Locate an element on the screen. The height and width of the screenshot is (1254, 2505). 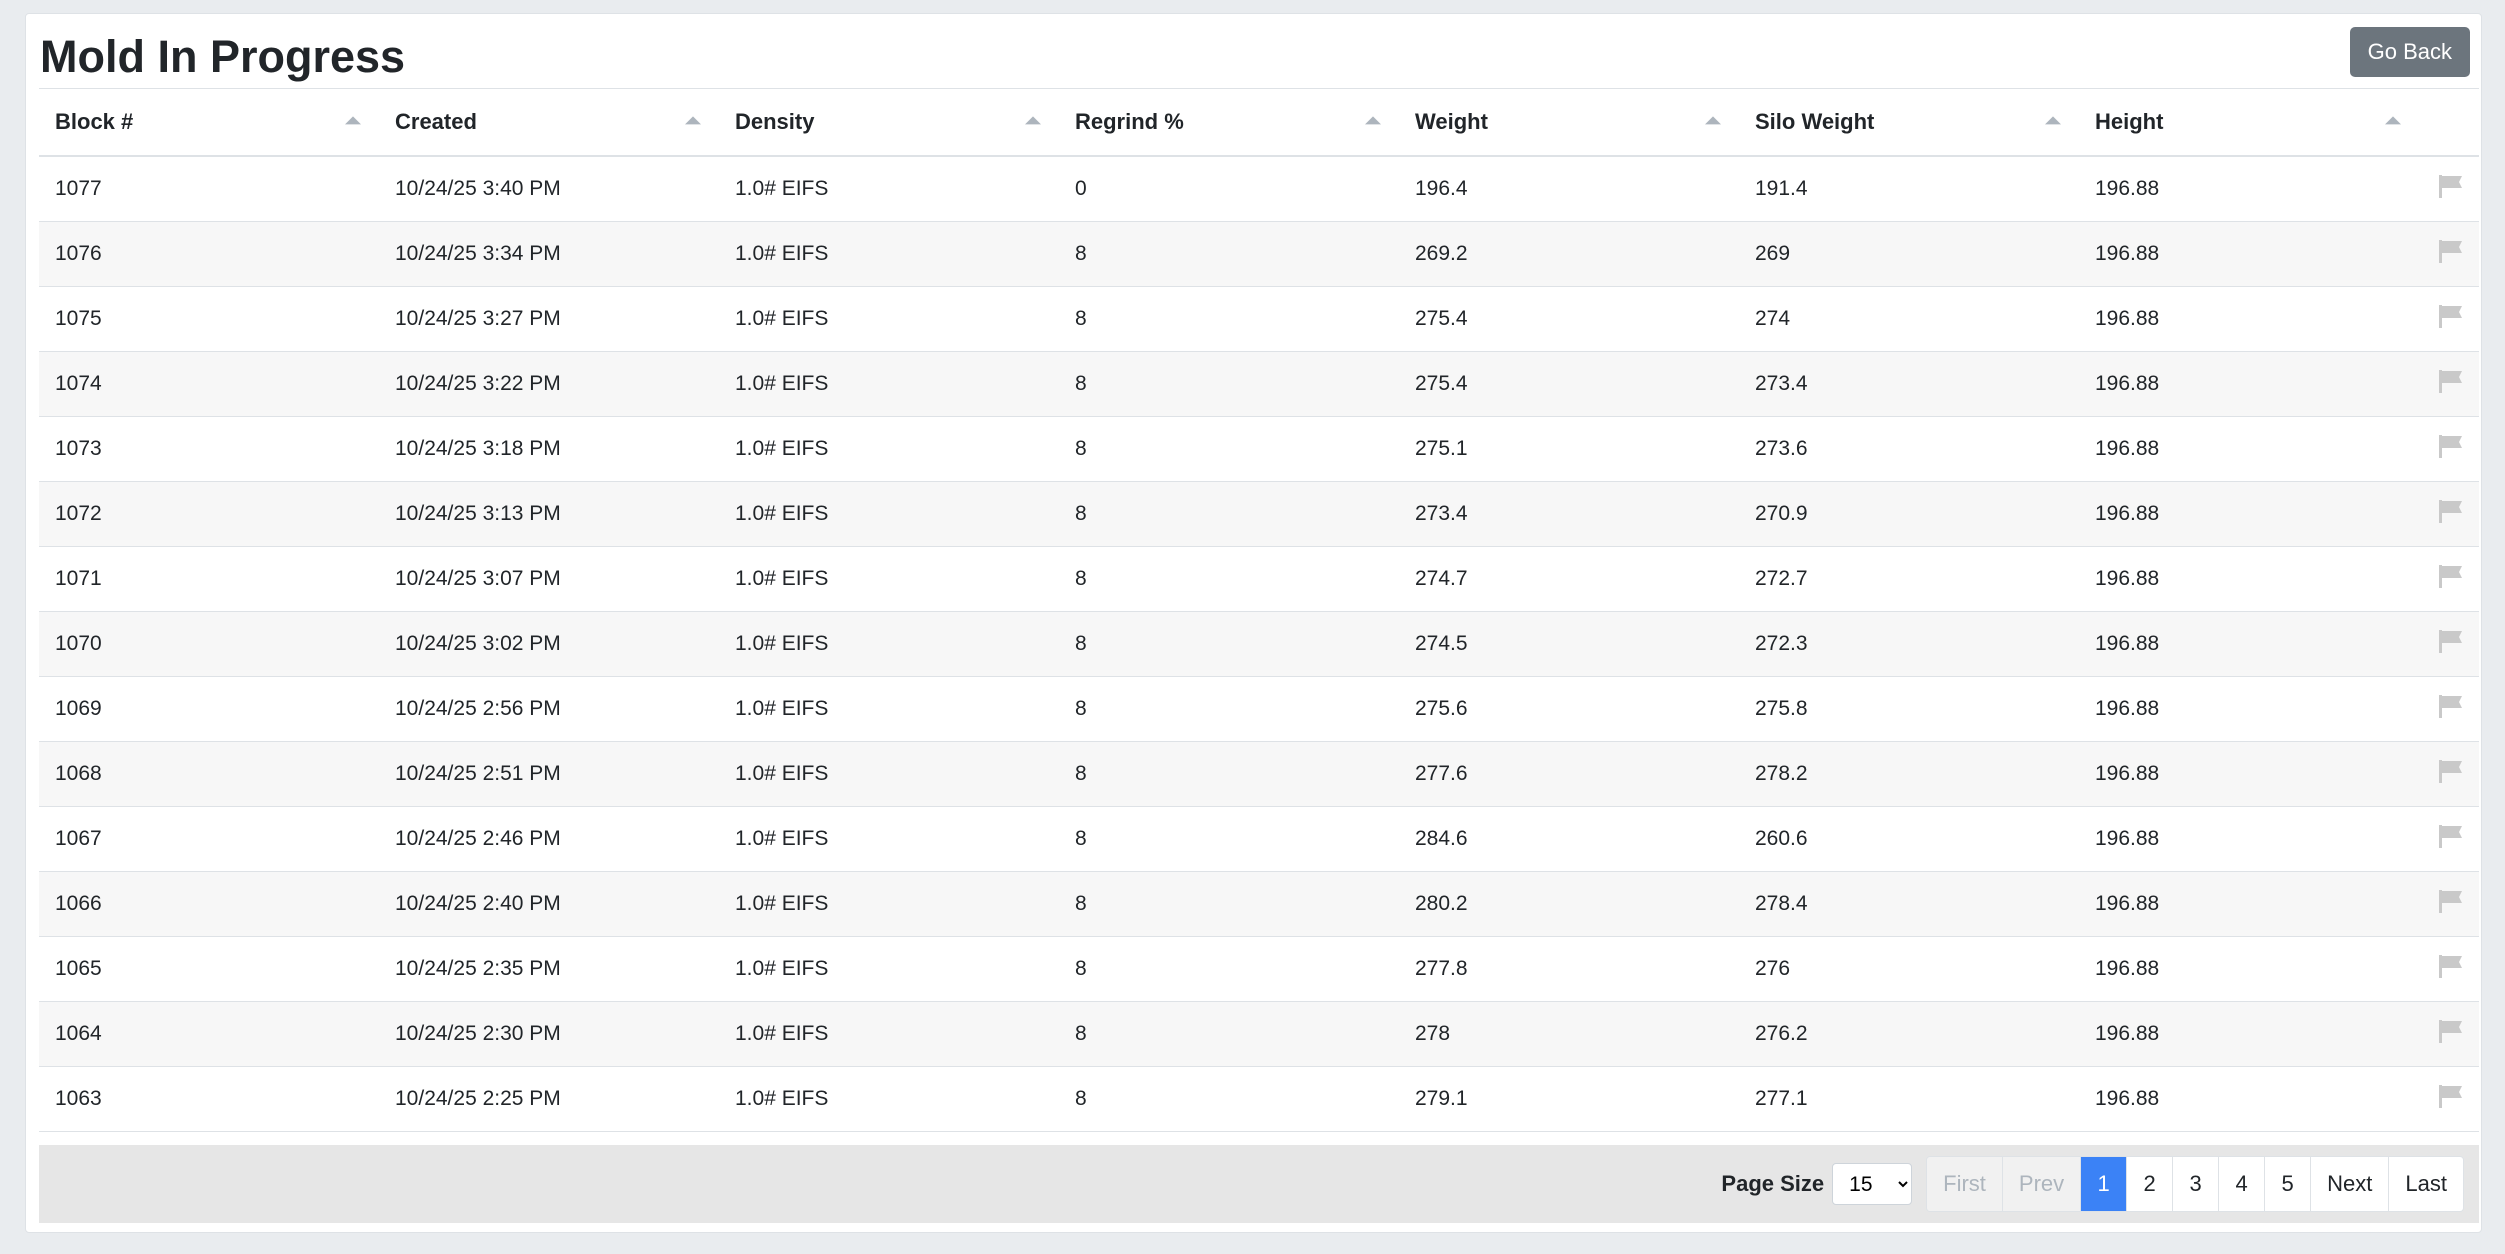
table-cell: 196.4 is located at coordinates (1569, 189).